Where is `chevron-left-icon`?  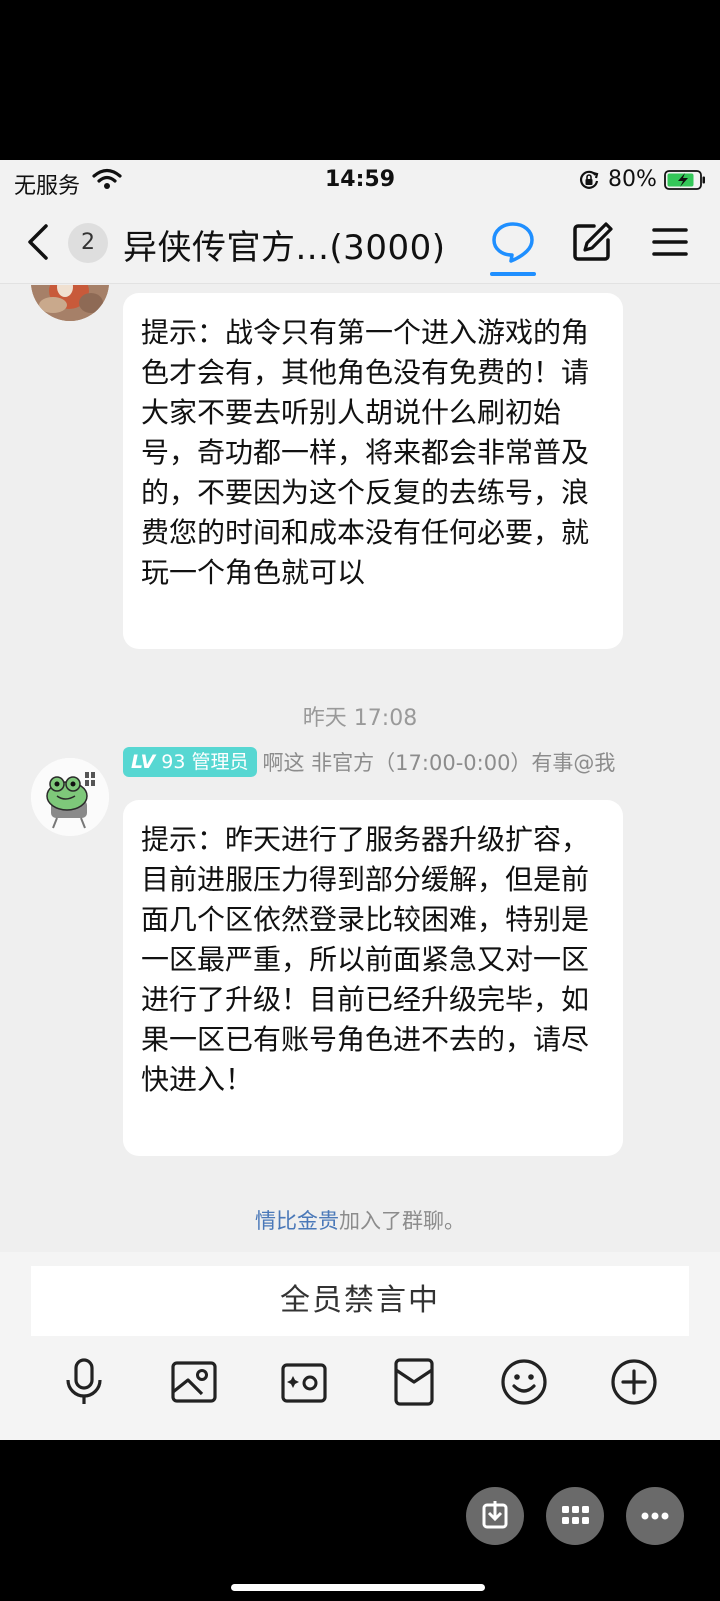
chevron-left-icon is located at coordinates (39, 242).